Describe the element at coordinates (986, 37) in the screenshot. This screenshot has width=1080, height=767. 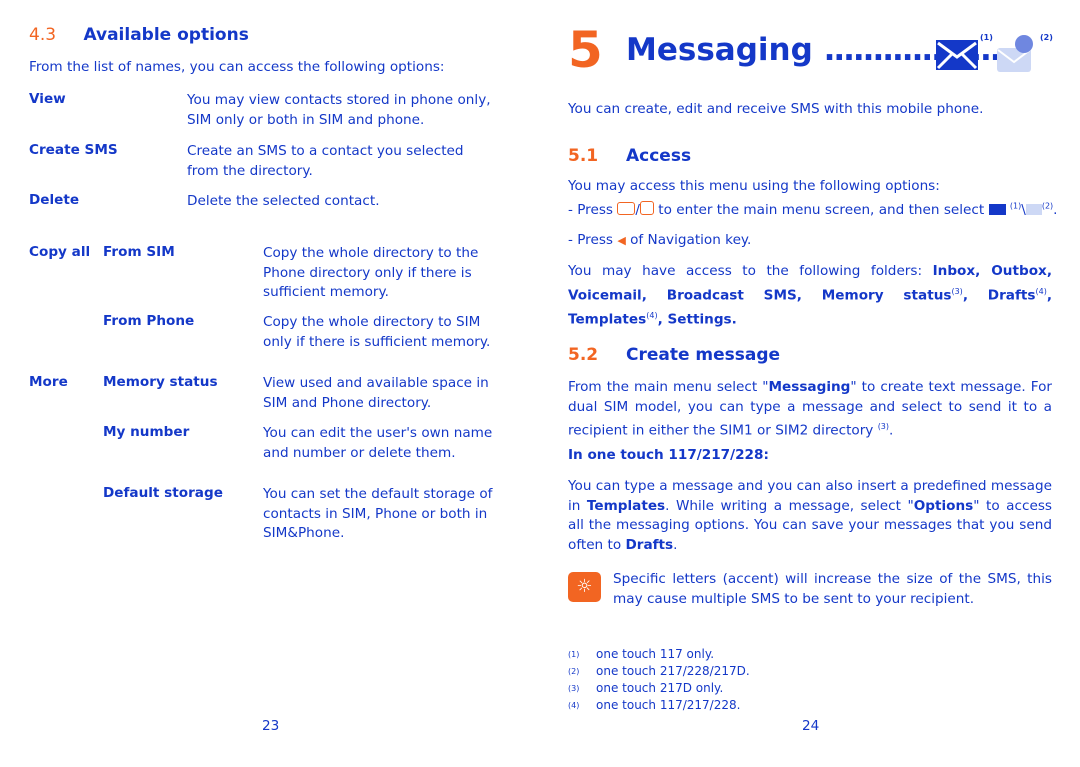
I see `footnote-ref: (1)` at that location.